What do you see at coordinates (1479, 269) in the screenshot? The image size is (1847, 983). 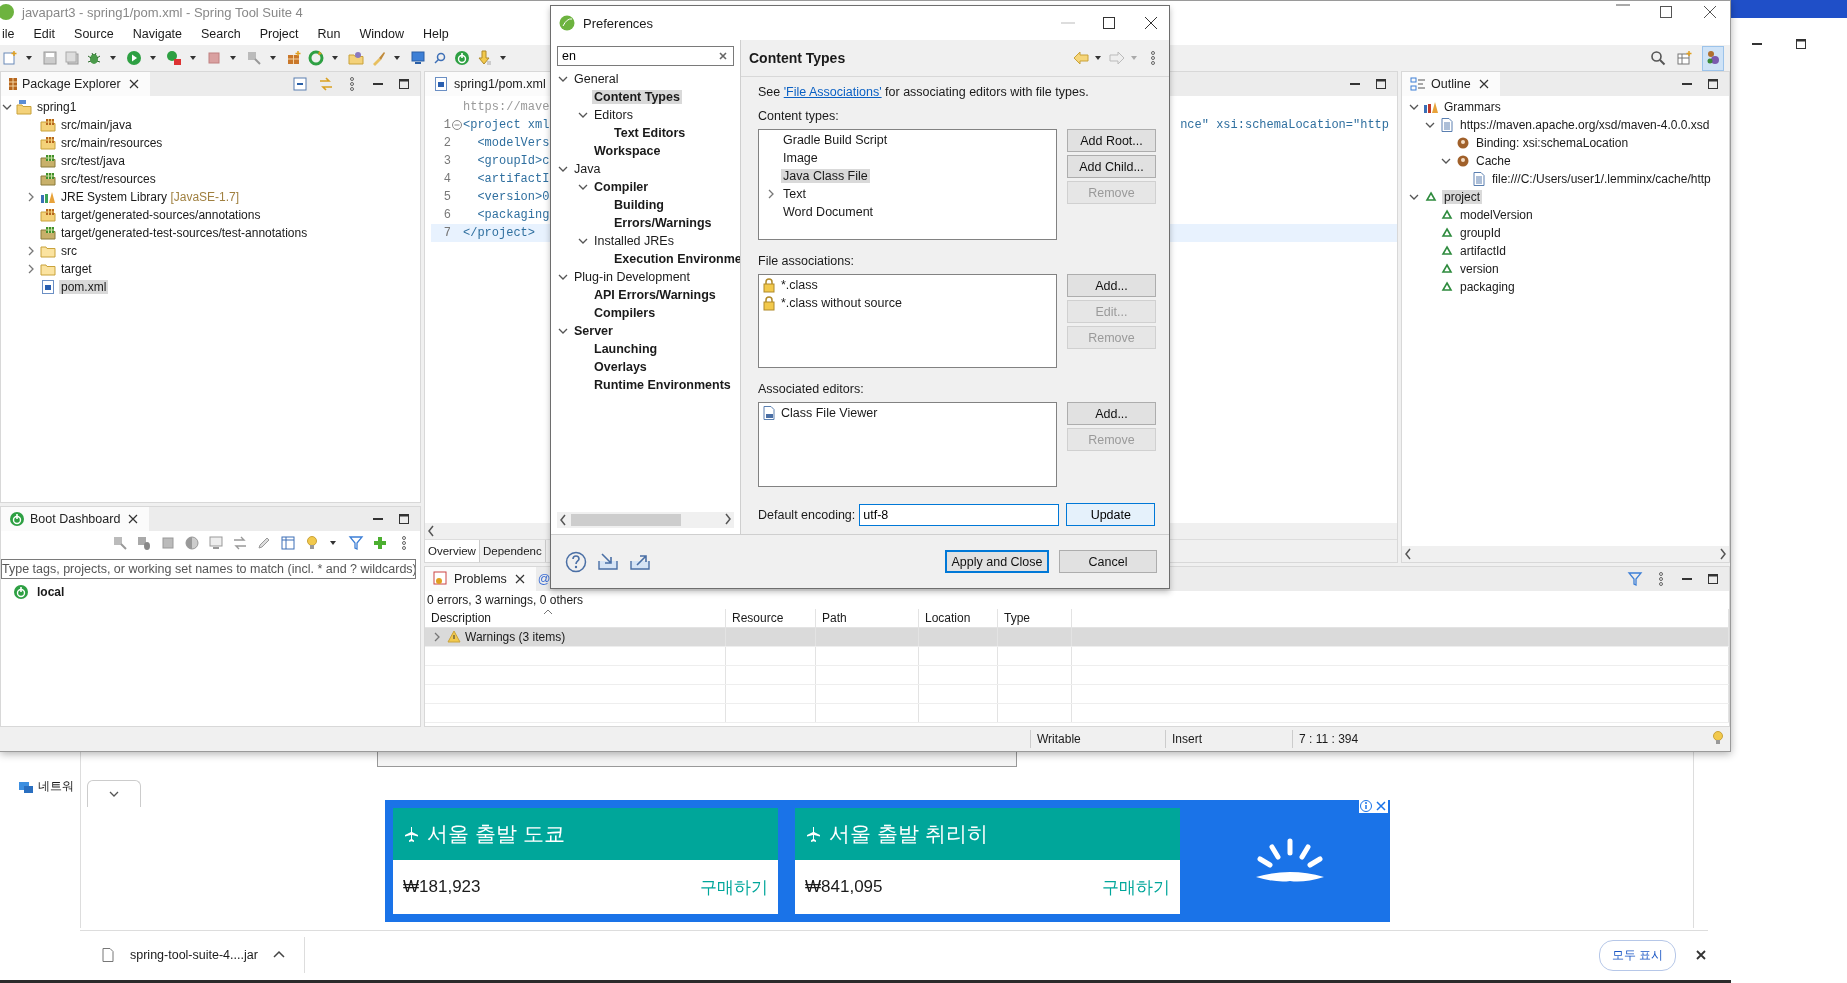 I see `tree-item: version` at bounding box center [1479, 269].